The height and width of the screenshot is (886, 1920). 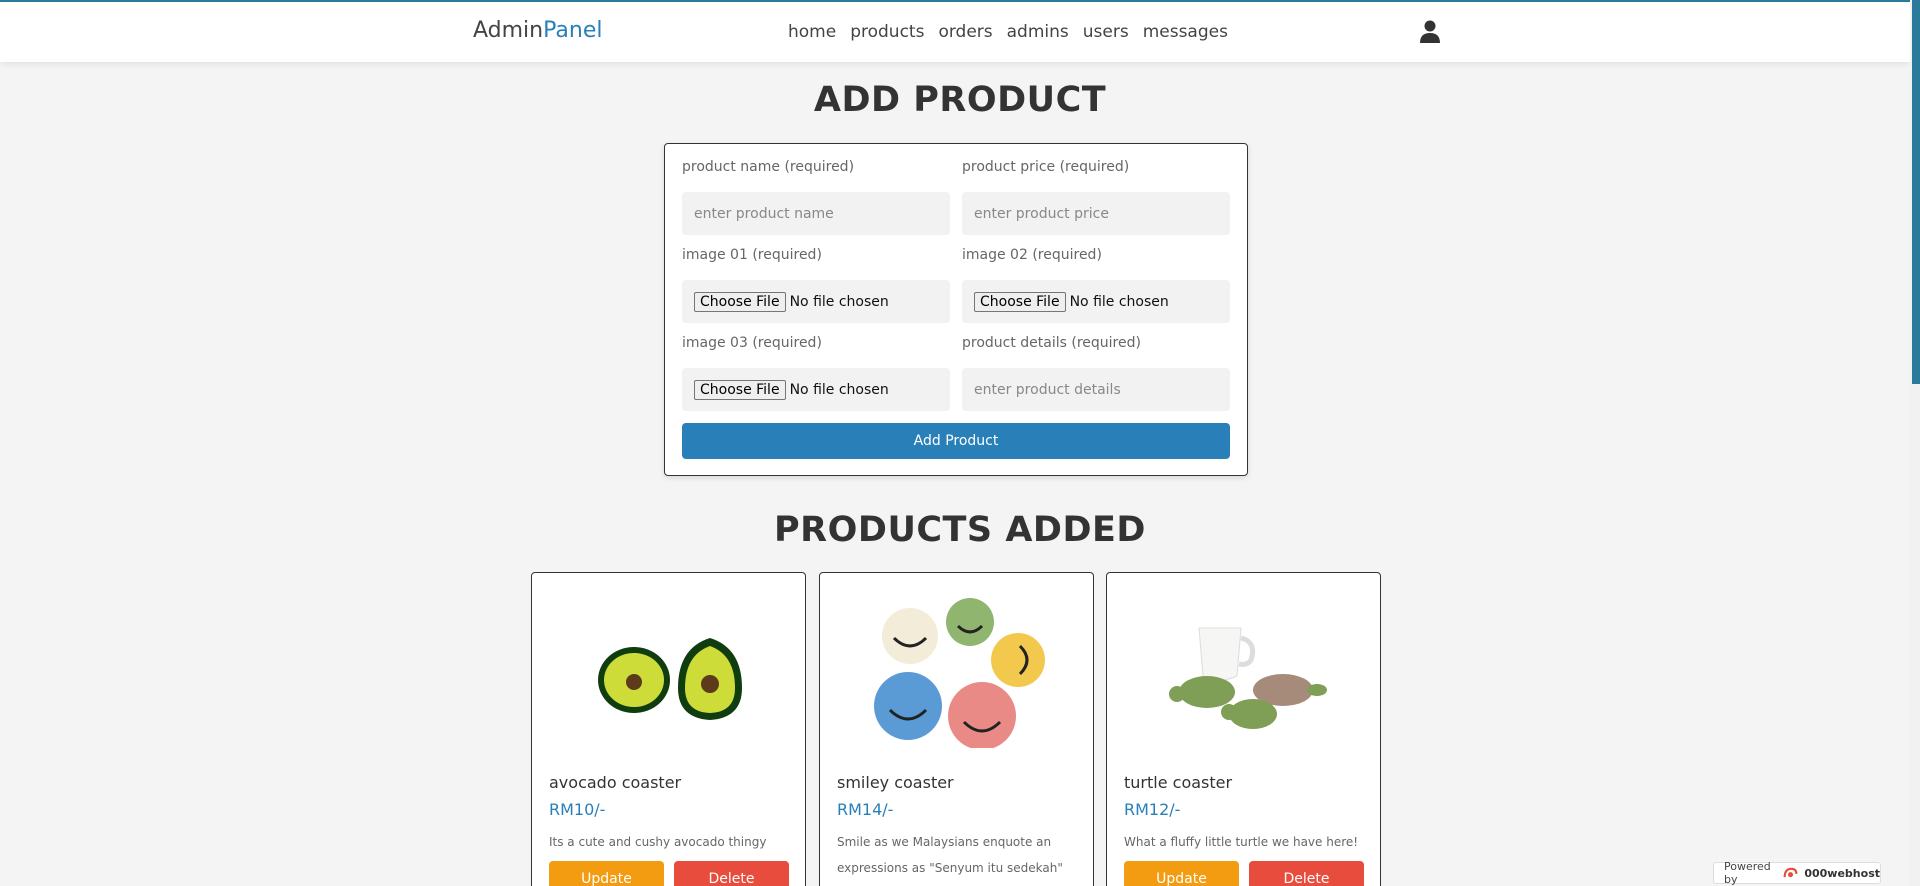 What do you see at coordinates (865, 809) in the screenshot?
I see `product-price: RM14/-` at bounding box center [865, 809].